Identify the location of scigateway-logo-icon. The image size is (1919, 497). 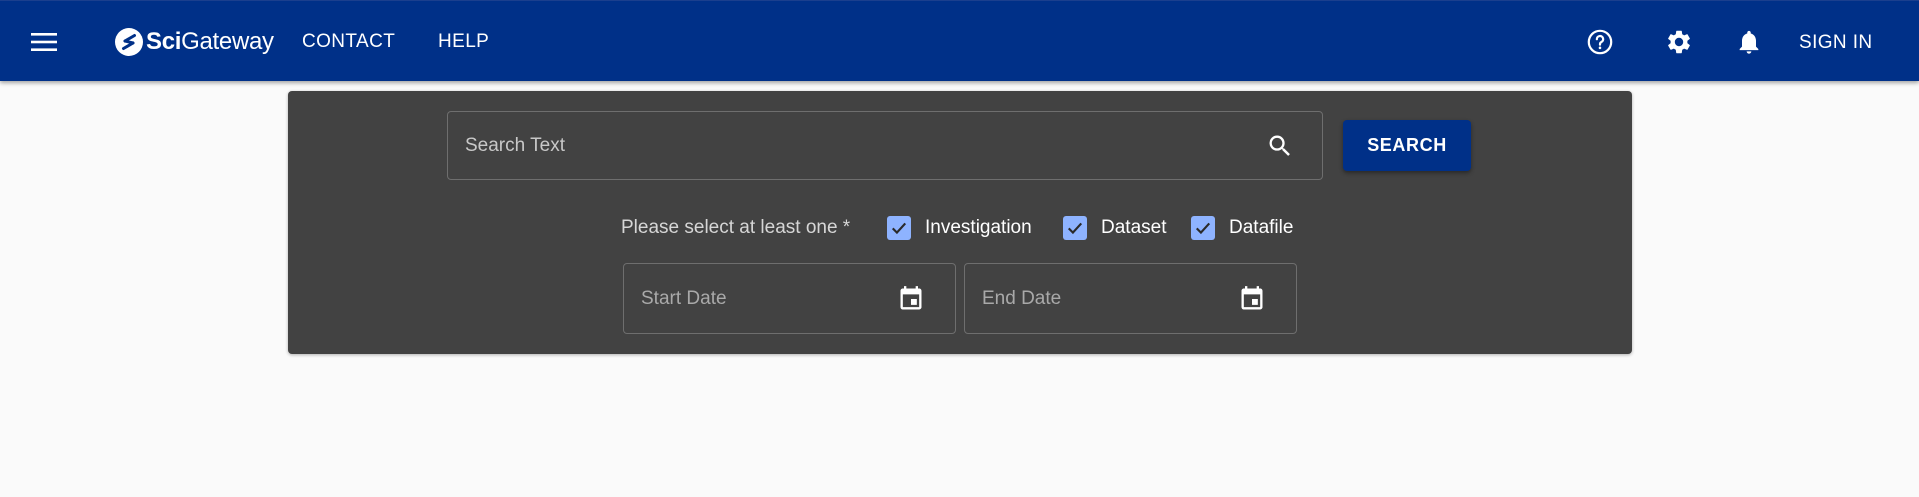
(129, 42).